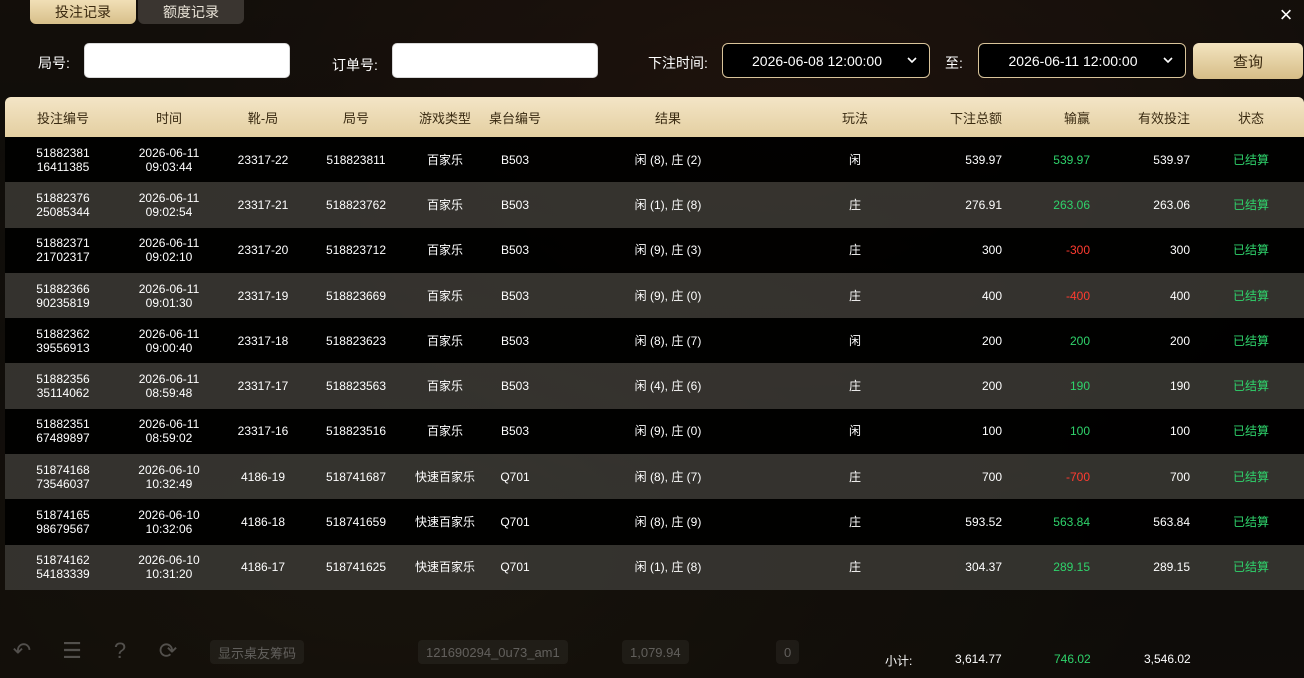  Describe the element at coordinates (1047, 159) in the screenshot. I see `cell-win-loss: 539.97` at that location.